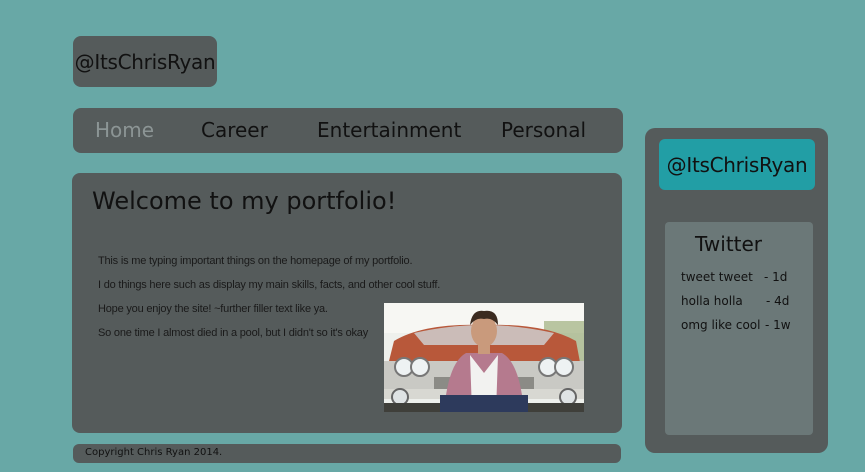 This screenshot has width=865, height=472. I want to click on nav-entertainment: Entertainment, so click(389, 130).